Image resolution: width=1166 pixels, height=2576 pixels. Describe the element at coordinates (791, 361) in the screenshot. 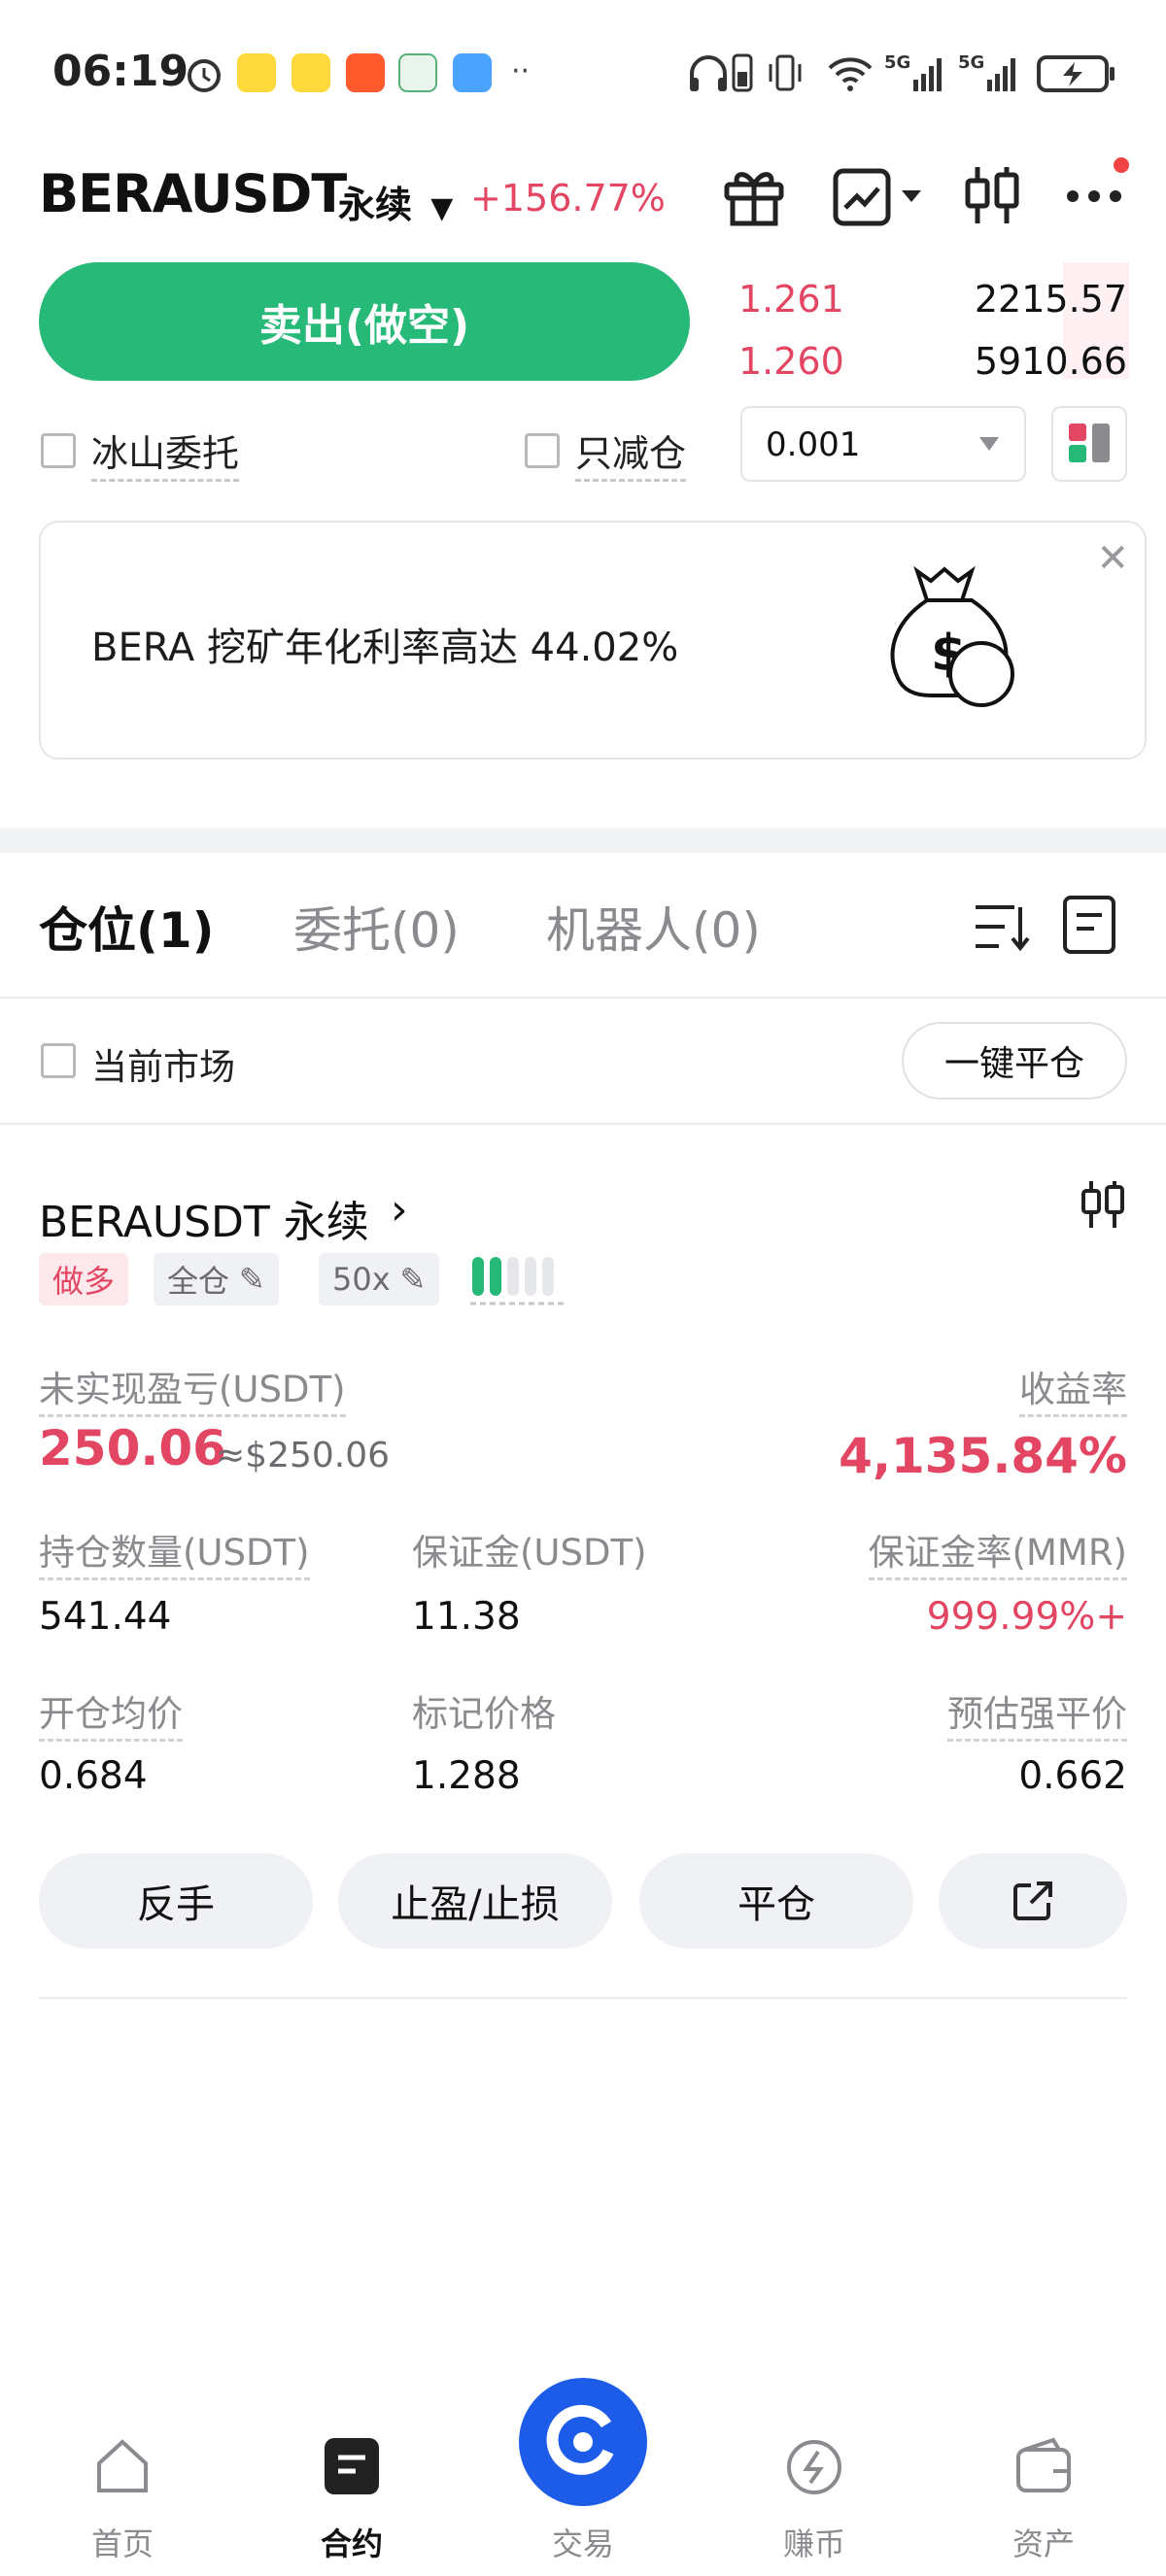

I see `orderbook-price: 1.260` at that location.